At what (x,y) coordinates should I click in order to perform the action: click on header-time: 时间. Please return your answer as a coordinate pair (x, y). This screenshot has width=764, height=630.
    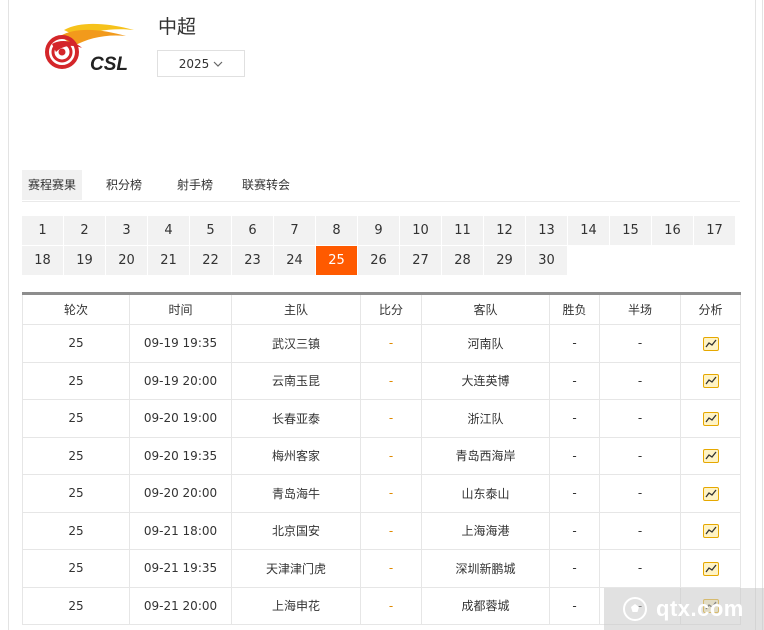
    Looking at the image, I should click on (180, 308).